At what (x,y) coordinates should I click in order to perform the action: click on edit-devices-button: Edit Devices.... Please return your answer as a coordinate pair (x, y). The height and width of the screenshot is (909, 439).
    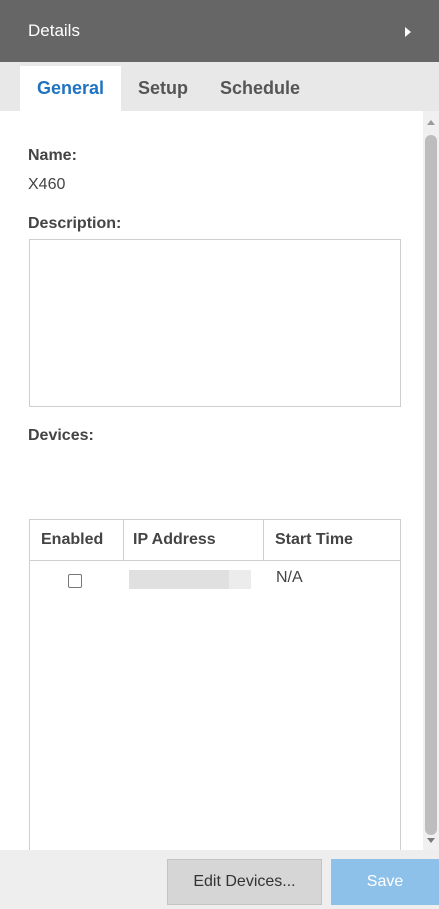
    Looking at the image, I should click on (244, 882).